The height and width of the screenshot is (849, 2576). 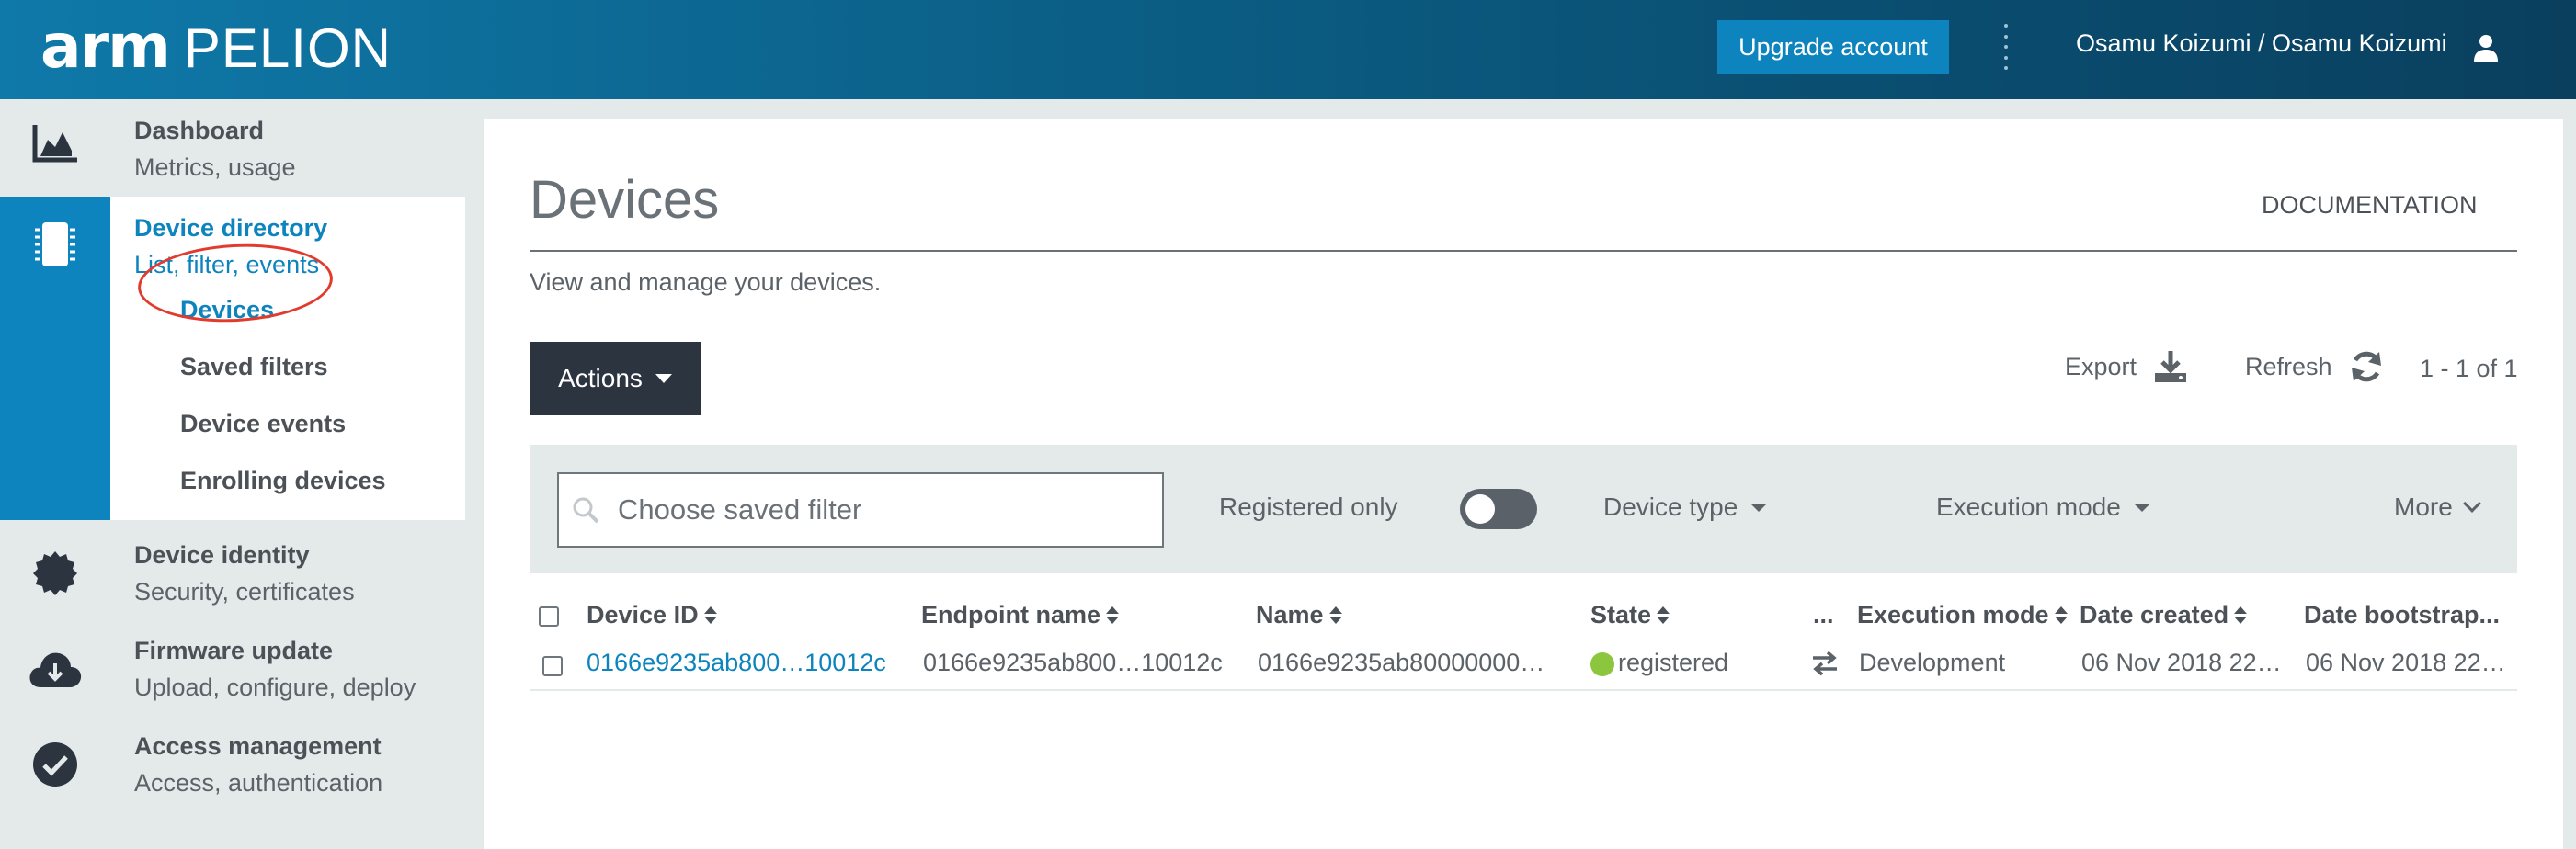 What do you see at coordinates (199, 130) in the screenshot?
I see `sidebar-item-title: Dashboard` at bounding box center [199, 130].